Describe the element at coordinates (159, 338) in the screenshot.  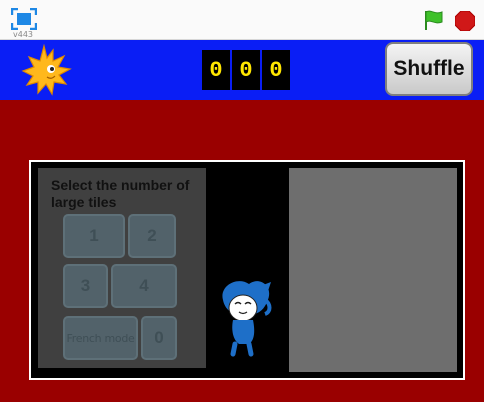
I see `french-mode-value: 0` at that location.